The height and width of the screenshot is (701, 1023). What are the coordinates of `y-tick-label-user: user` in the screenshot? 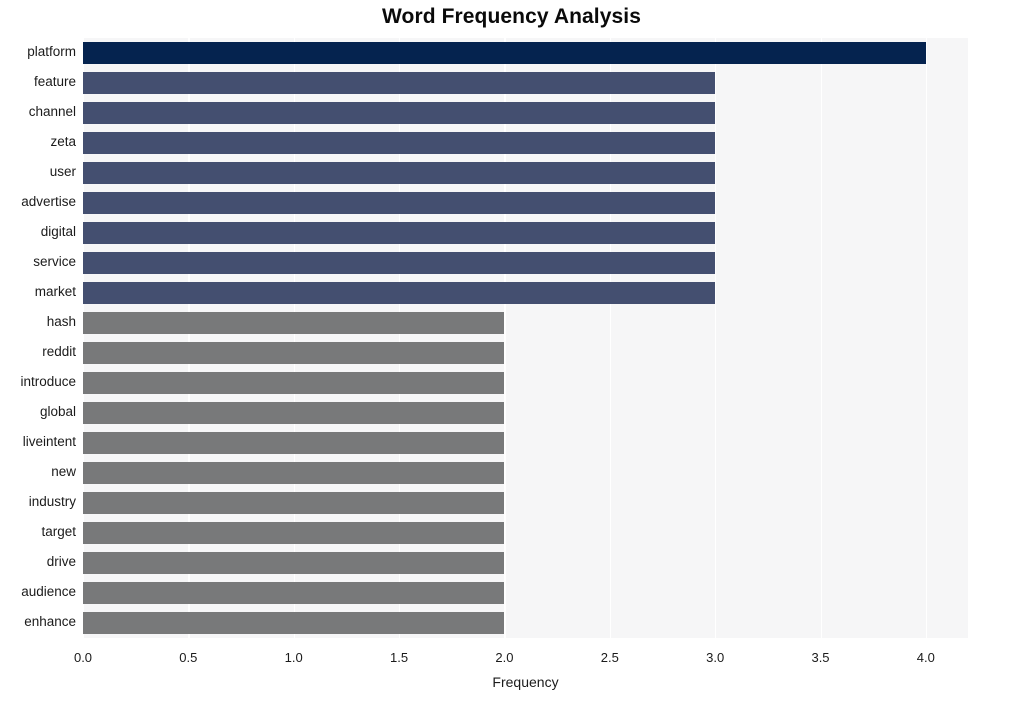 It's located at (62, 171).